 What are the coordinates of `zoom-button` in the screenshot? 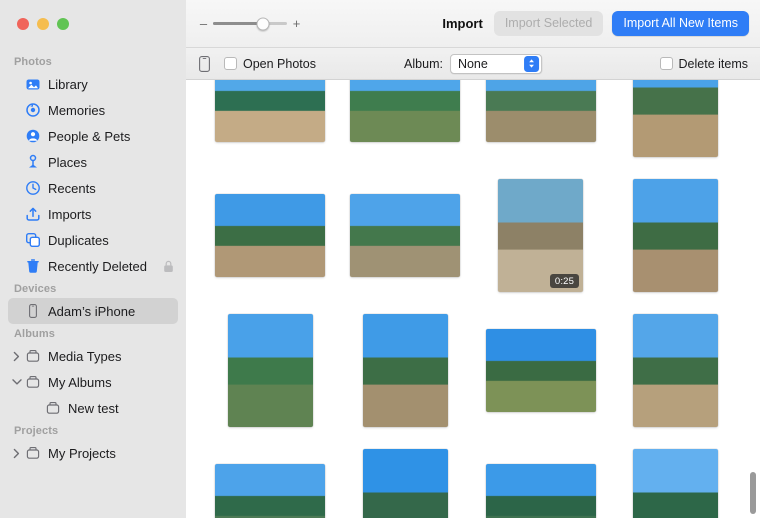 It's located at (63, 24).